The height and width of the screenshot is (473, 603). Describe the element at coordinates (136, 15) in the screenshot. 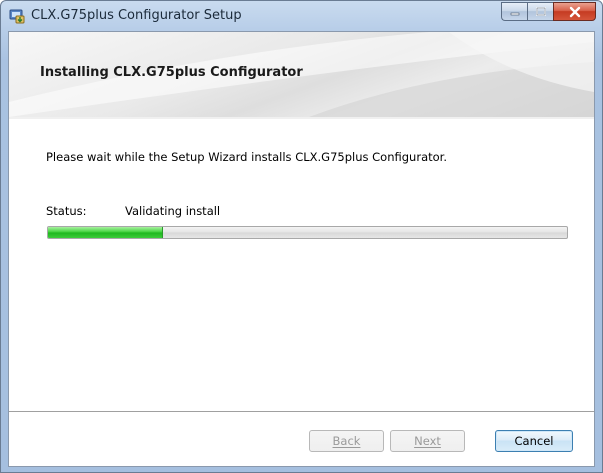

I see `window-title: CLX.G75plus Configurator Setup` at that location.